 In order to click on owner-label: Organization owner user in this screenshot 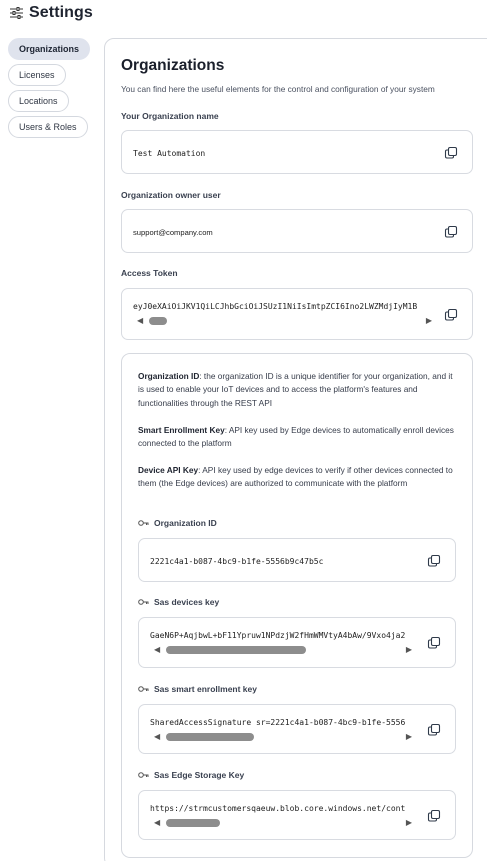, I will do `click(171, 195)`.